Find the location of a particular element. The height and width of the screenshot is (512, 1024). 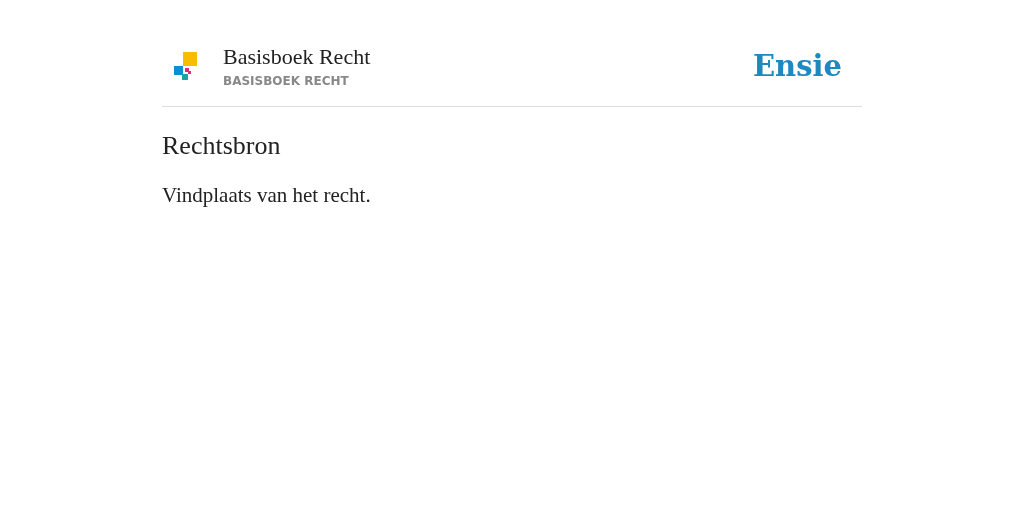

brand-logo: Ensie is located at coordinates (797, 66).